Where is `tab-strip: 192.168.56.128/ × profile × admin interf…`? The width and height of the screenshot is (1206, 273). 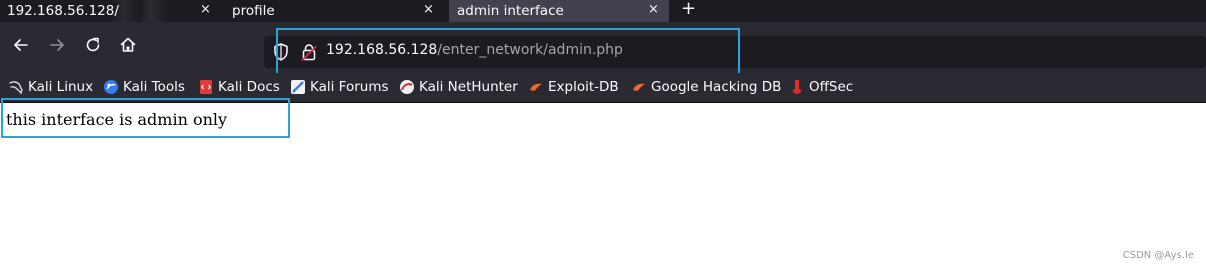 tab-strip: 192.168.56.128/ × profile × admin interf… is located at coordinates (603, 11).